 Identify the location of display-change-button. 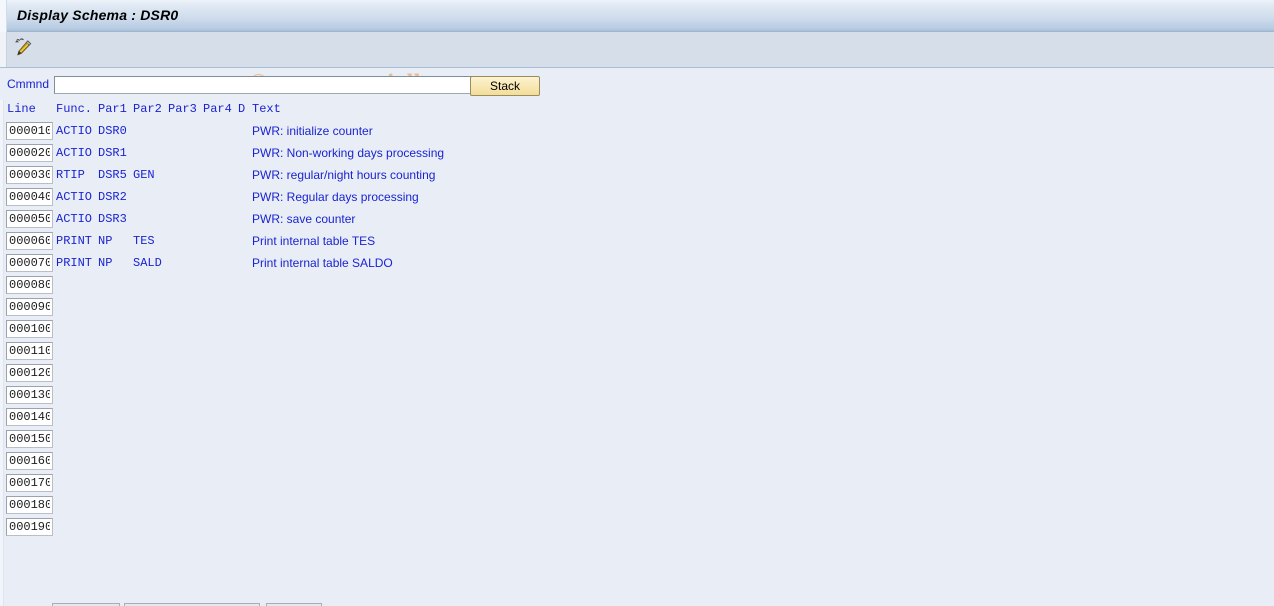
(23, 49).